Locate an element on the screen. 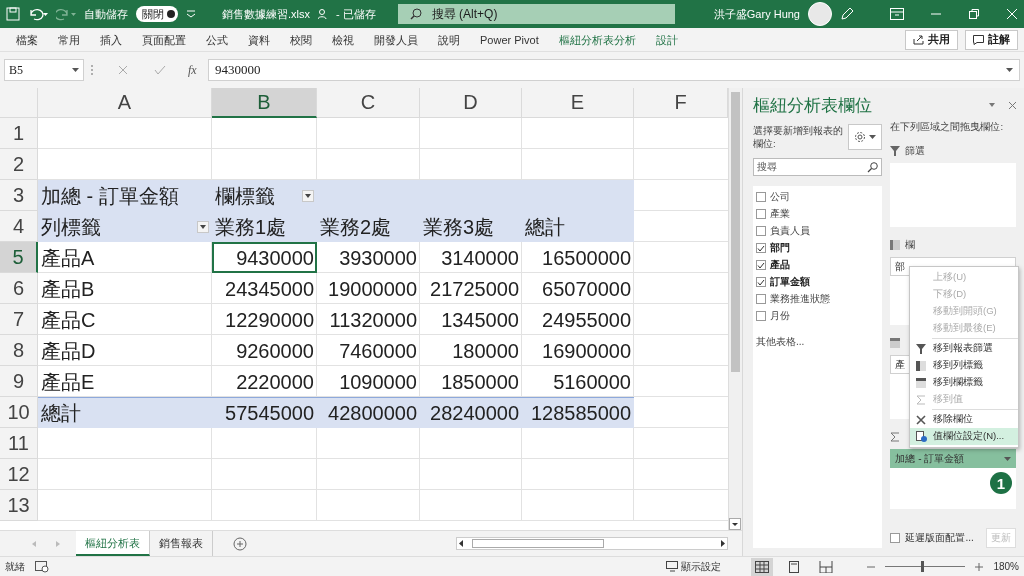 The image size is (1024, 576). save-status: - 已儲存 is located at coordinates (356, 14).